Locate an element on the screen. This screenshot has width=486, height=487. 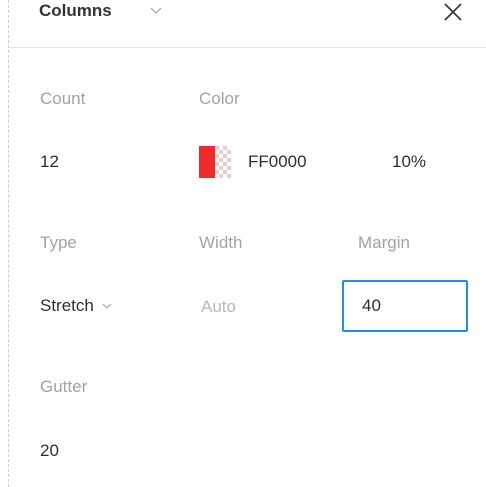
type-select: Stretch is located at coordinates (77, 306).